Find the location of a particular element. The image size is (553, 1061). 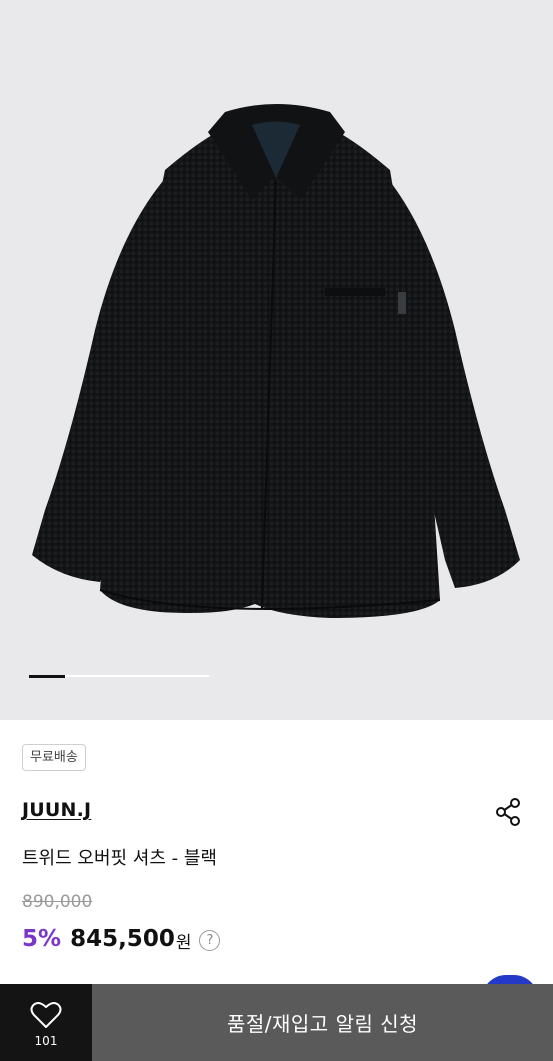

price-row: 5% 845,500 원 ? is located at coordinates (121, 939).